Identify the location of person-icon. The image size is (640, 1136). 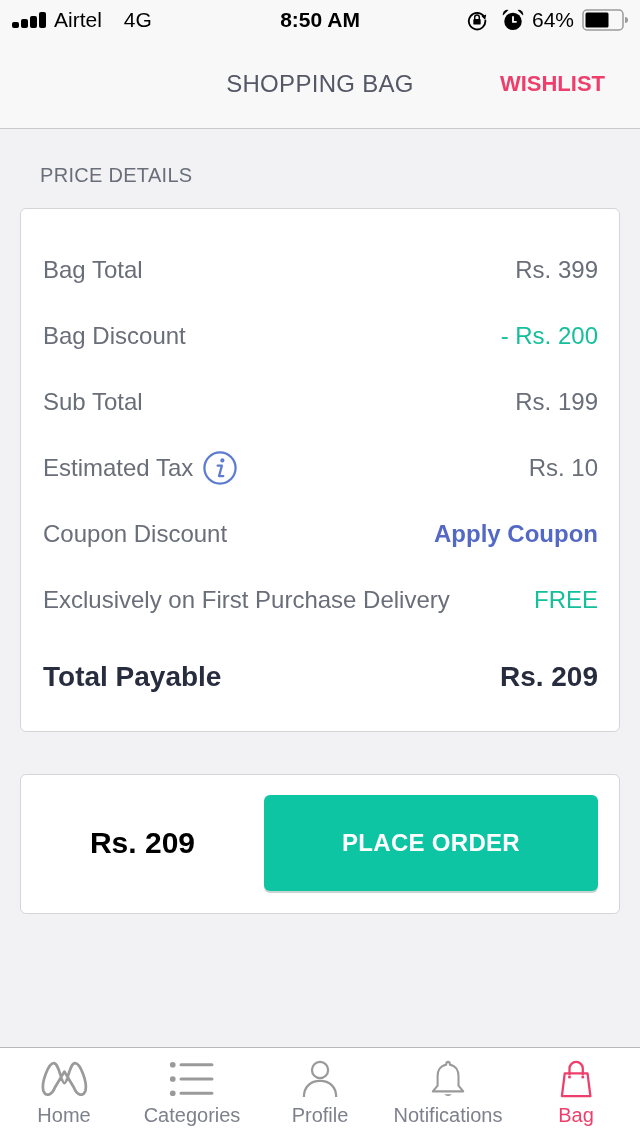
(320, 1079).